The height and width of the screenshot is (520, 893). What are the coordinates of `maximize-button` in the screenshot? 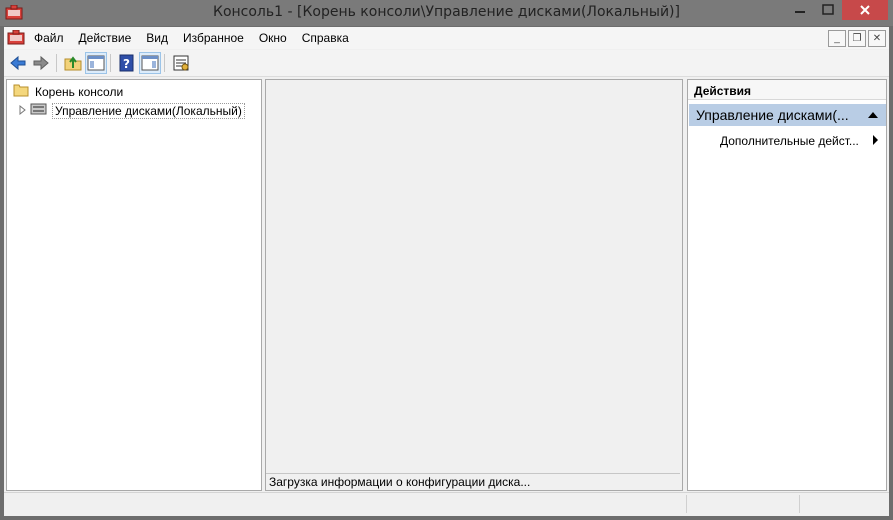 It's located at (828, 10).